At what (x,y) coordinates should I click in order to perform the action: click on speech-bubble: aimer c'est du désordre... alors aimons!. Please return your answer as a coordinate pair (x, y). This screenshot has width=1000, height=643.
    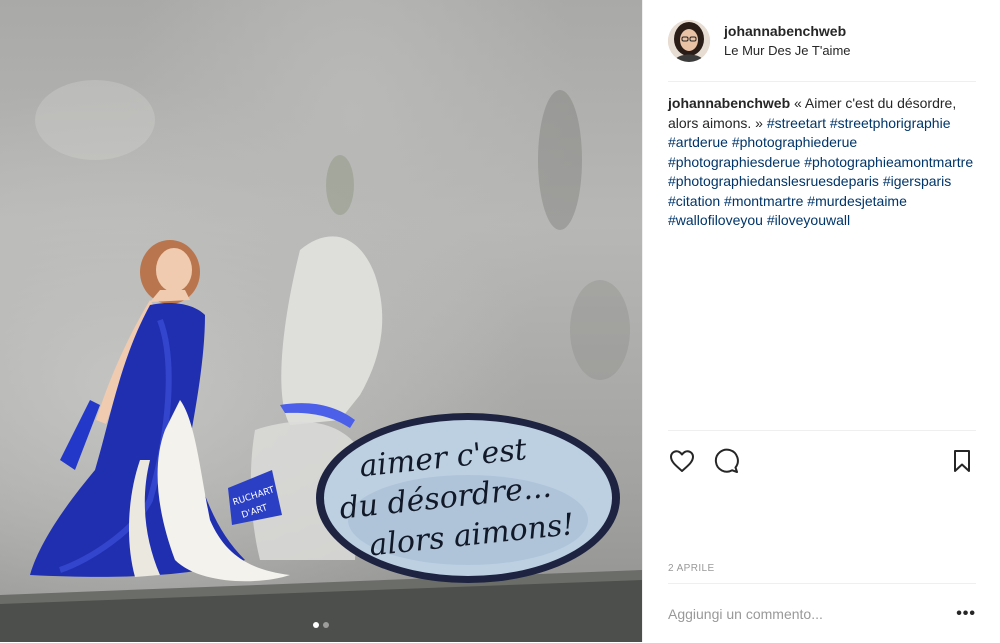
    Looking at the image, I should click on (468, 498).